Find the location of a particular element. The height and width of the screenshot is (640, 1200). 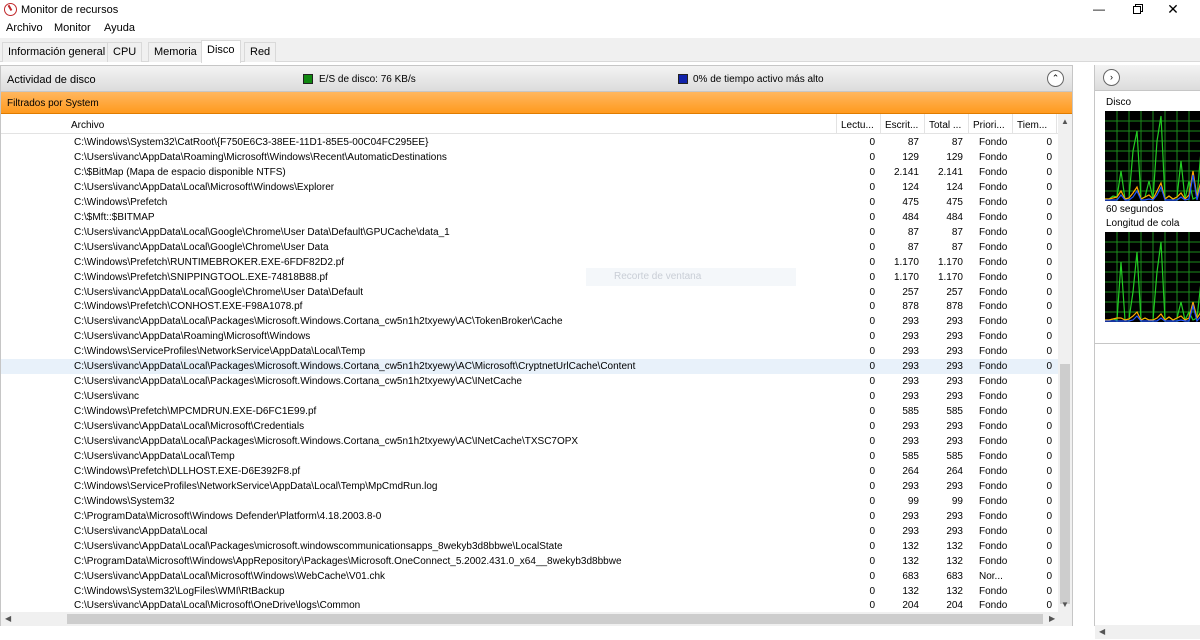

scroll-up-arrow-icon: ▲ is located at coordinates (1065, 121).